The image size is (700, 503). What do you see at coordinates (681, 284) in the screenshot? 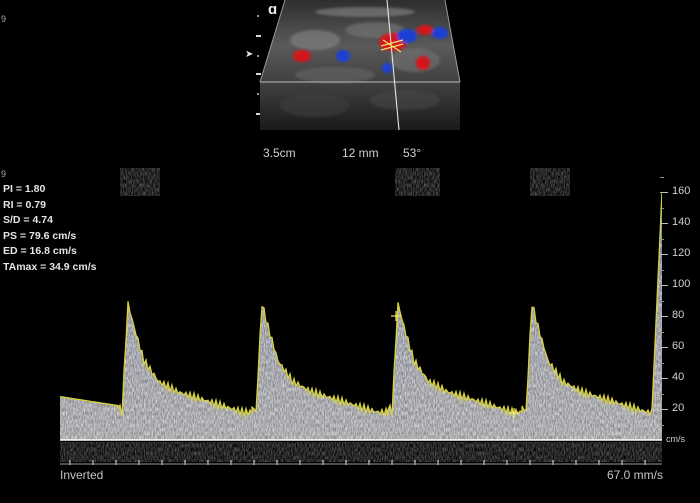
I see `scale-label: 100` at bounding box center [681, 284].